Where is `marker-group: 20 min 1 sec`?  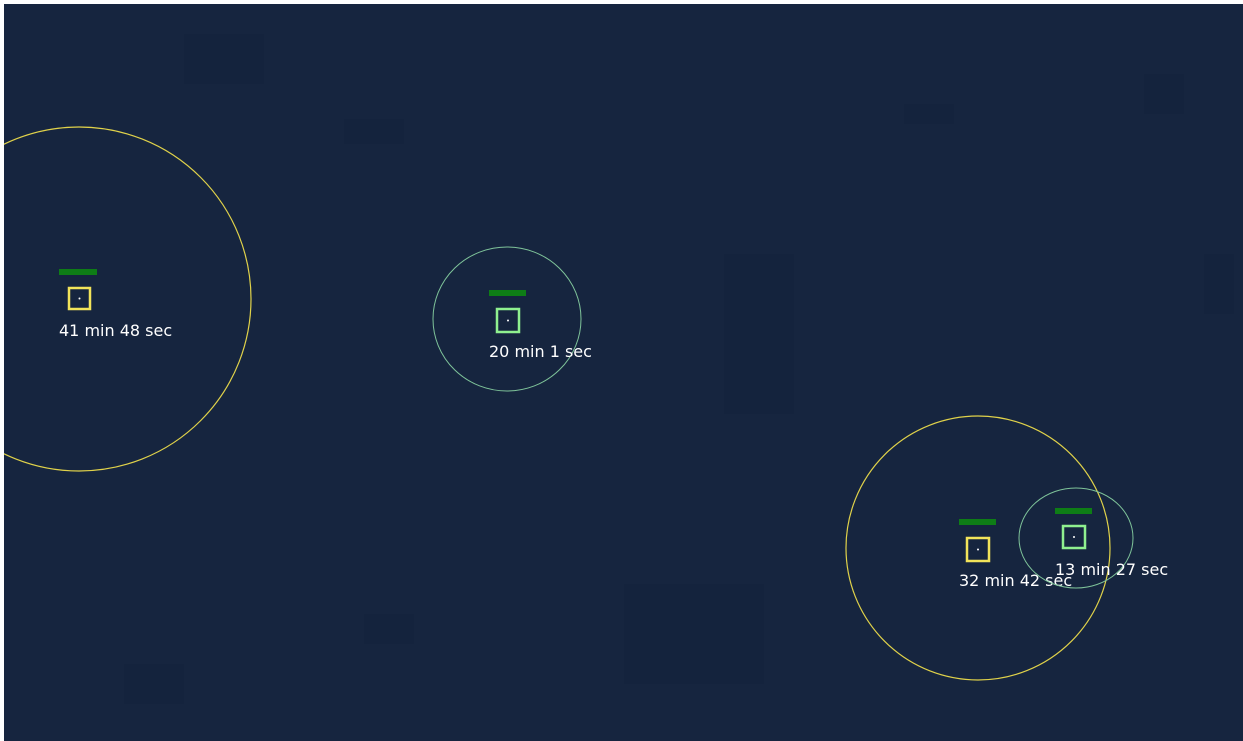
marker-group: 20 min 1 sec is located at coordinates (512, 319).